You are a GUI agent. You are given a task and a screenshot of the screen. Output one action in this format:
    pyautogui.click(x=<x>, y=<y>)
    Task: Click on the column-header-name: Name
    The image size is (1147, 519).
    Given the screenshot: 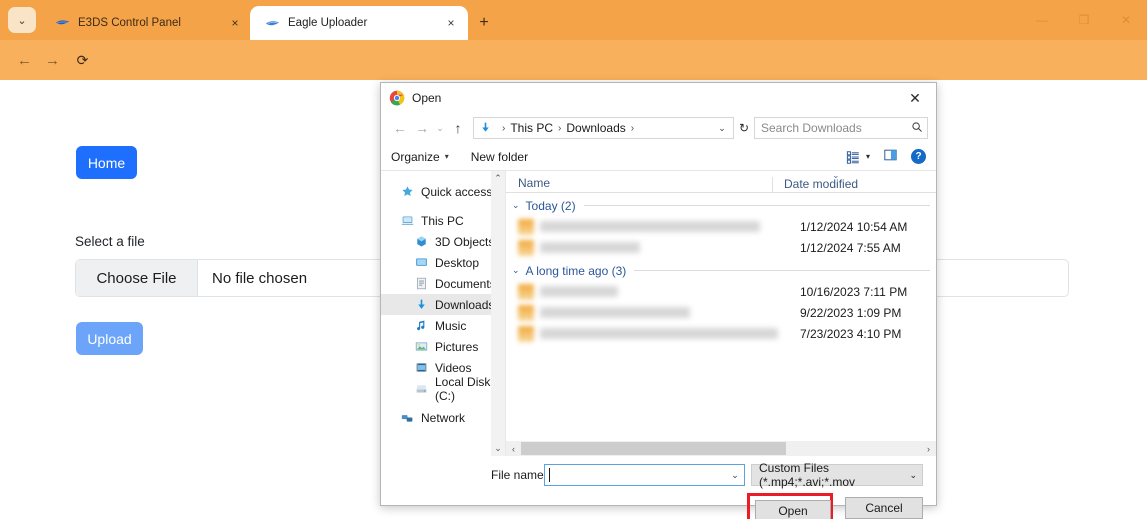 What is the action you would take?
    pyautogui.click(x=639, y=184)
    